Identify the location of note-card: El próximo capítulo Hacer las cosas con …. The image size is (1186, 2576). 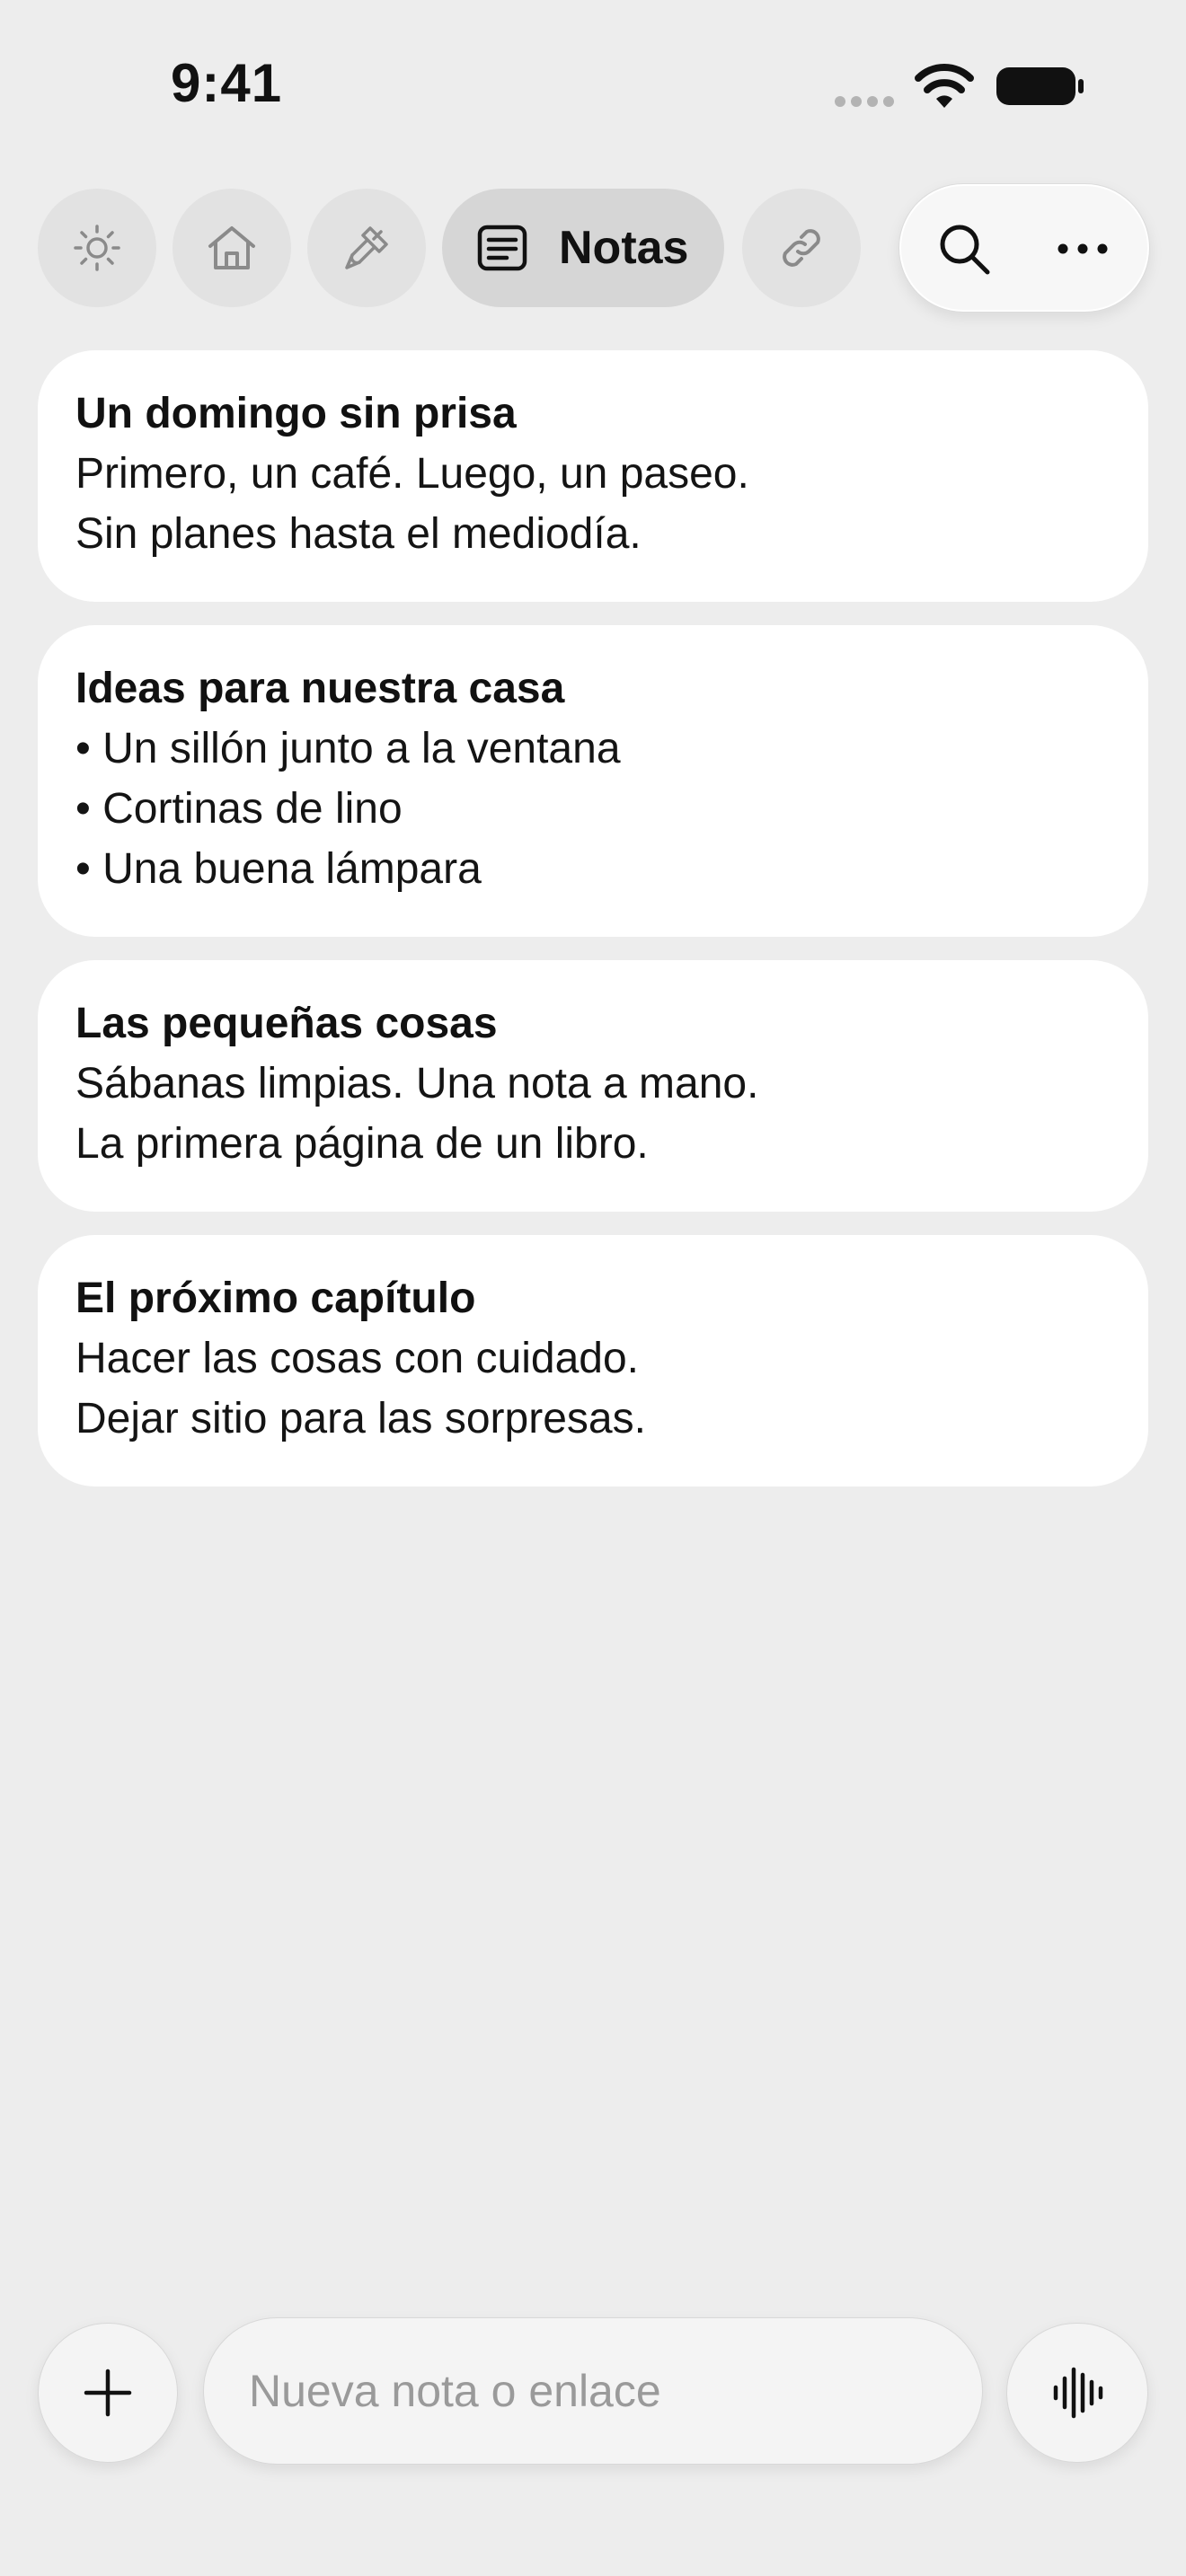
(593, 1360).